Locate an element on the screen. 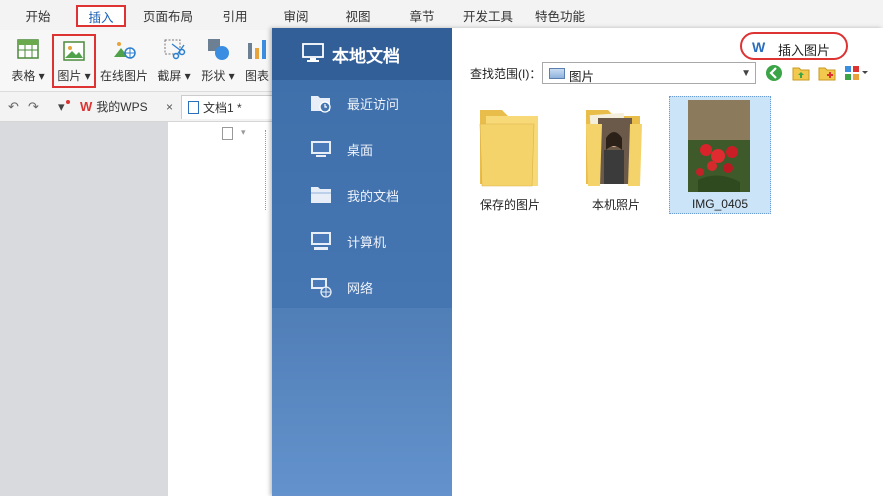 The width and height of the screenshot is (883, 496). sidebar-item-network: 网络 is located at coordinates (362, 287).